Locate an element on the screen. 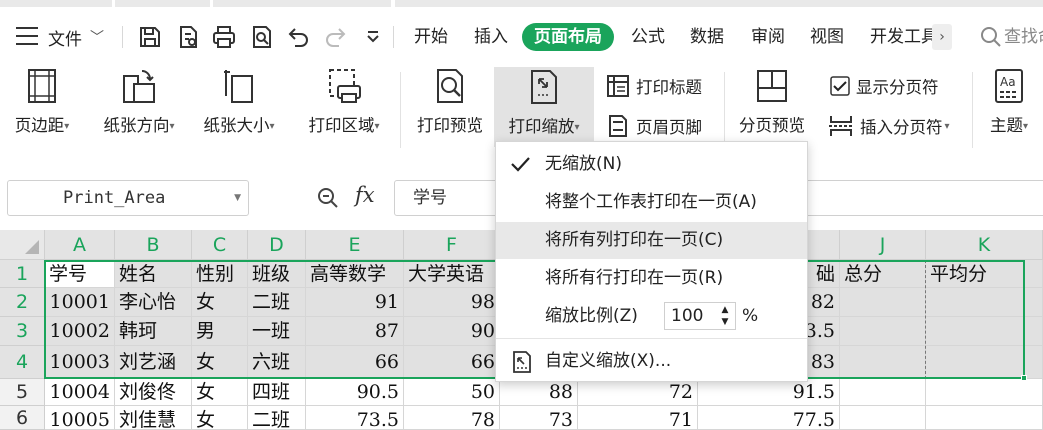 Image resolution: width=1043 pixels, height=430 pixels. print-icon is located at coordinates (224, 37).